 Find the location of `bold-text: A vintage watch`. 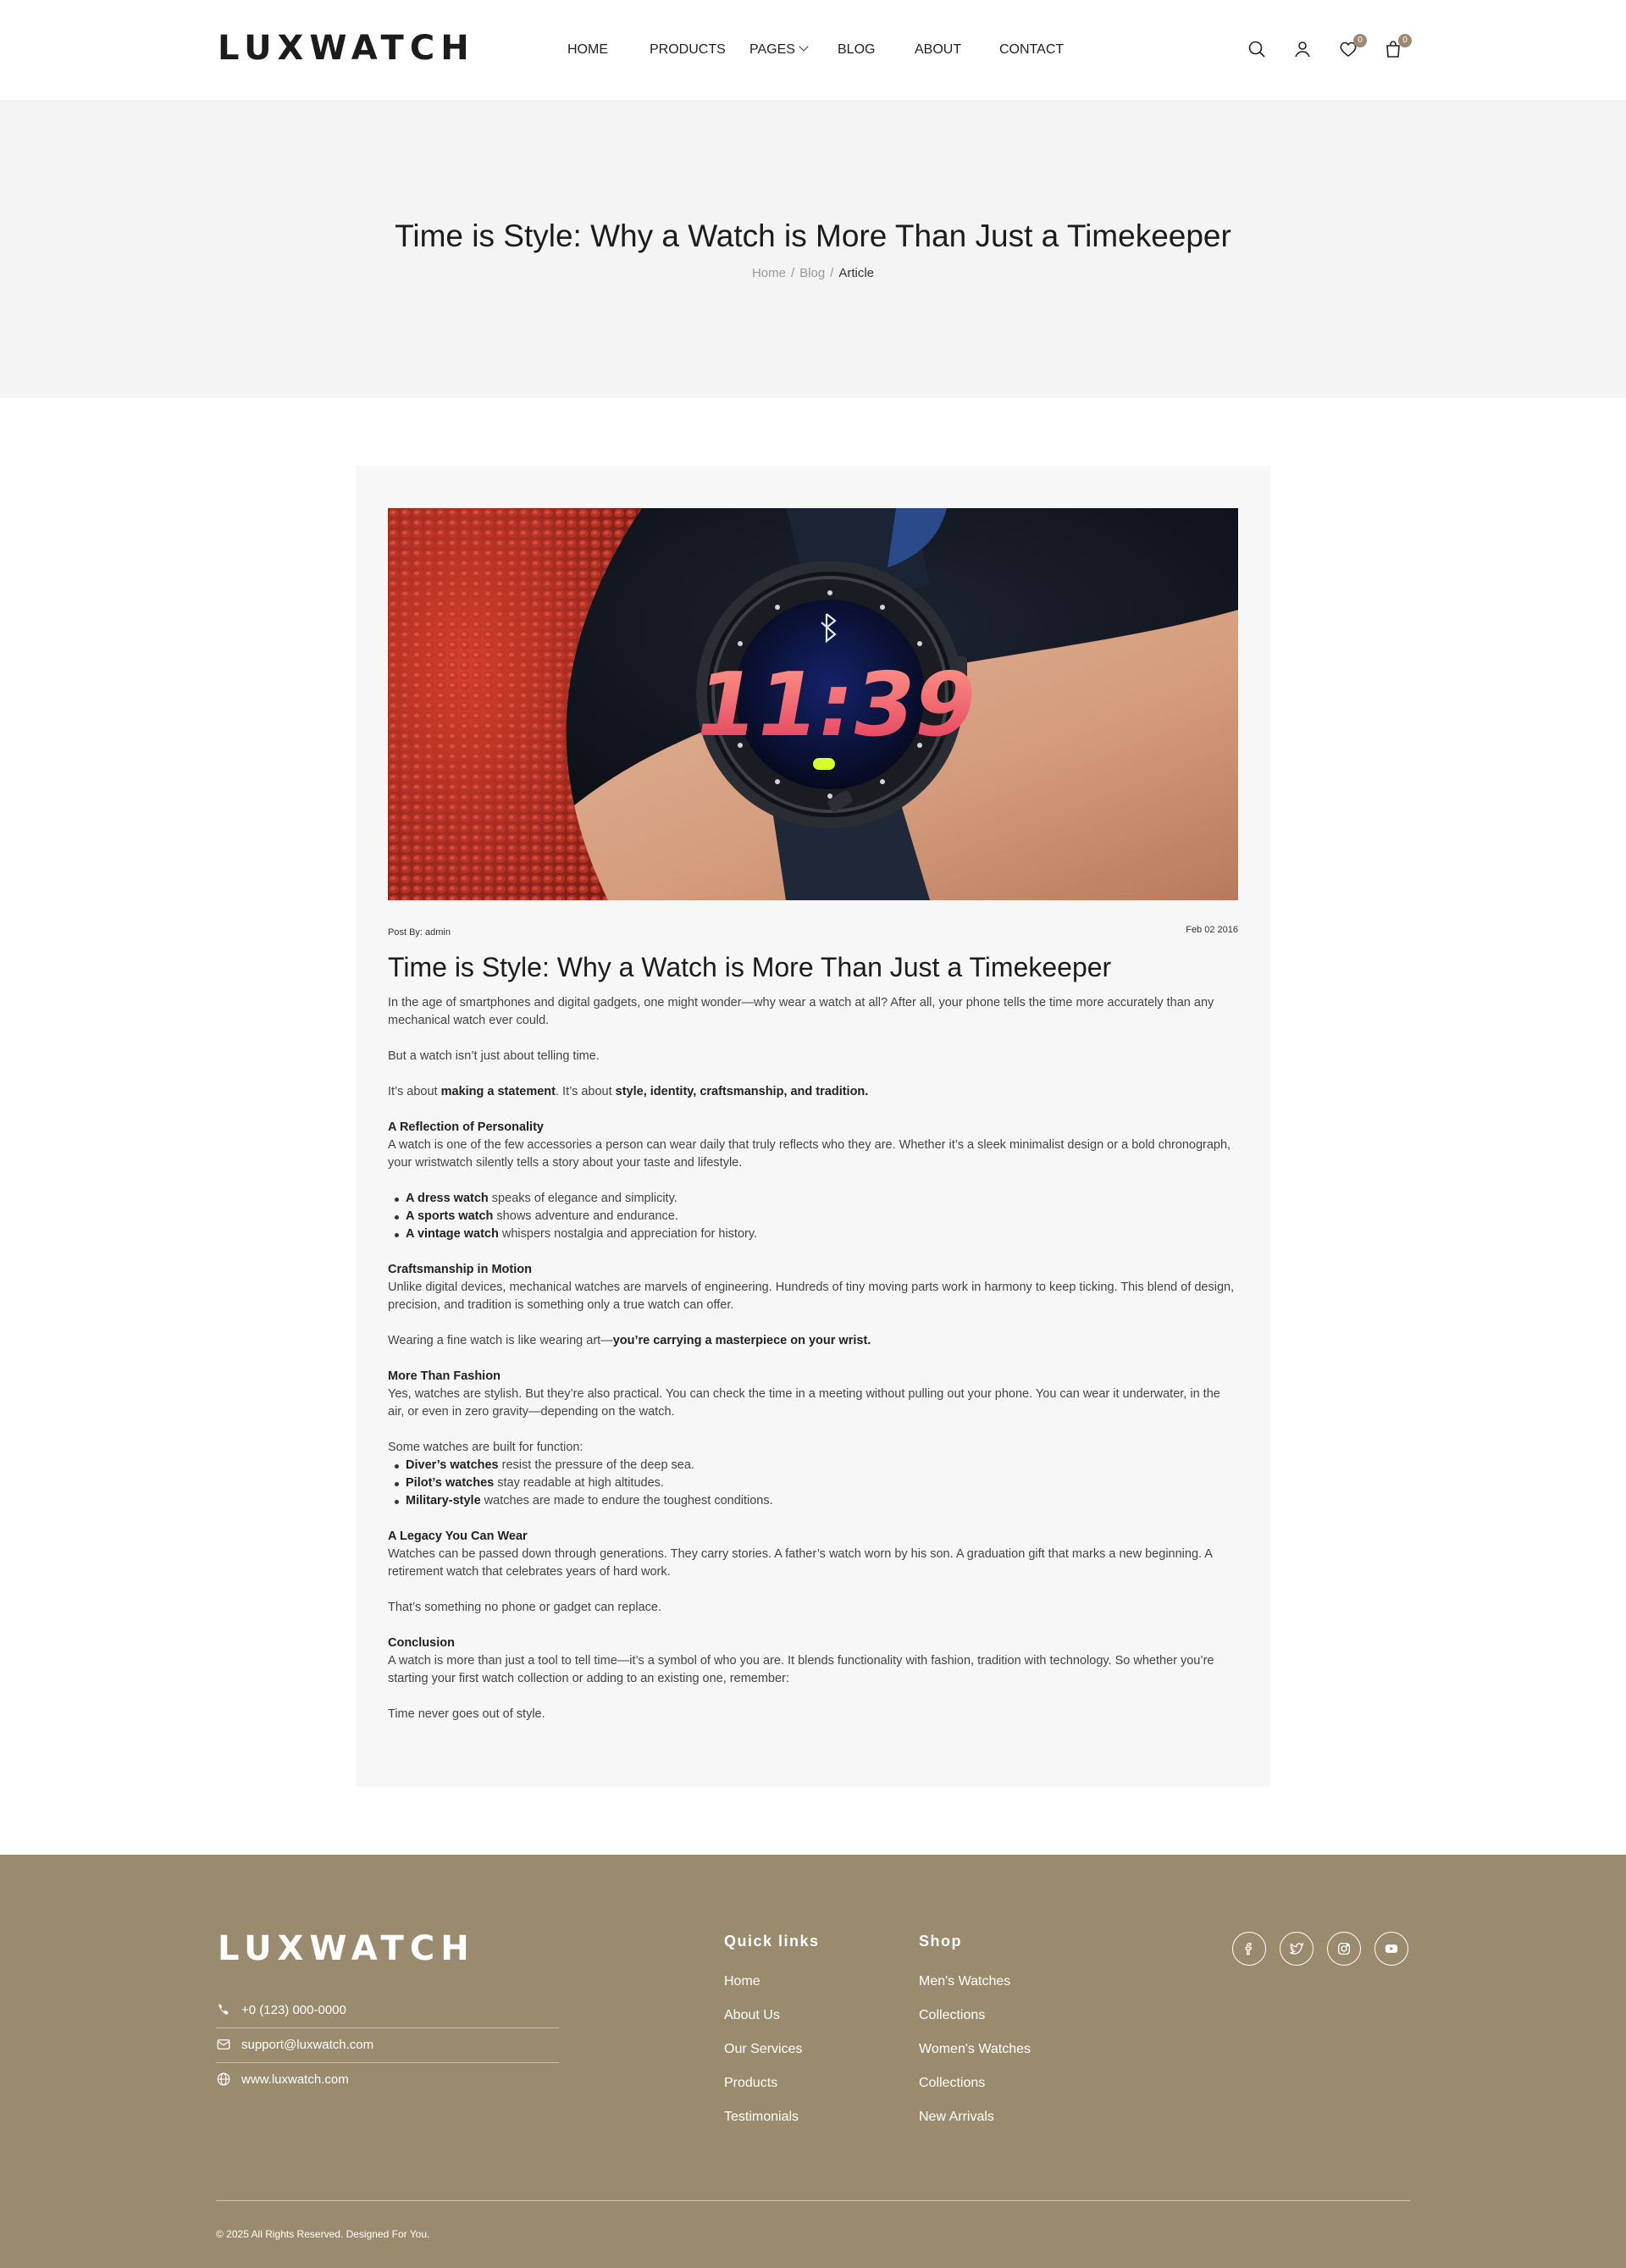

bold-text: A vintage watch is located at coordinates (452, 1234).